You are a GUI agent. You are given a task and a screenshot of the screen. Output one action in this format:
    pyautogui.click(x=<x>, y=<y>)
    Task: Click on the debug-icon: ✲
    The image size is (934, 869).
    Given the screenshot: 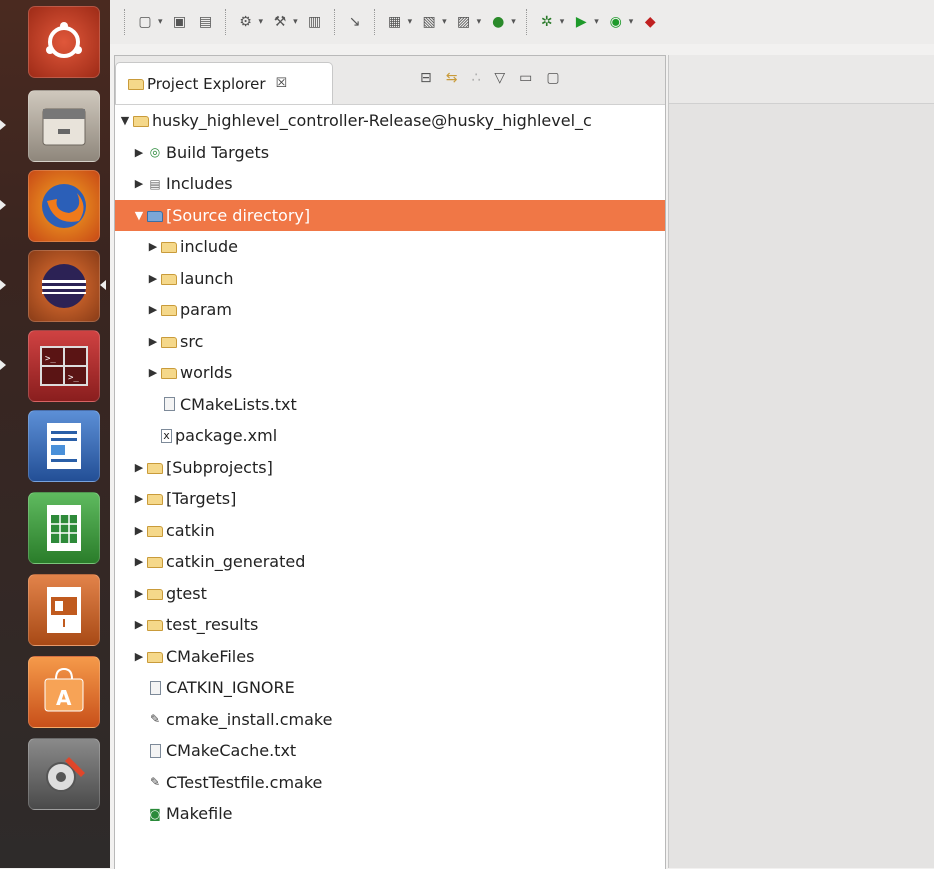 What is the action you would take?
    pyautogui.click(x=547, y=22)
    